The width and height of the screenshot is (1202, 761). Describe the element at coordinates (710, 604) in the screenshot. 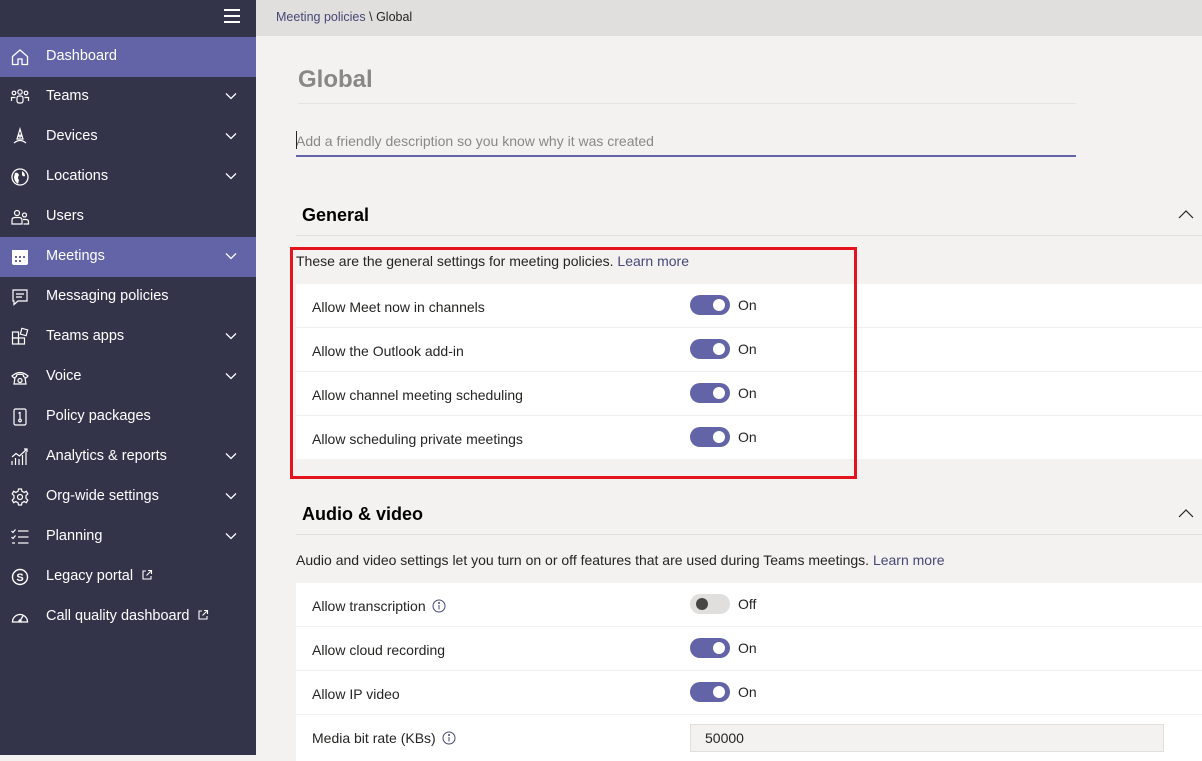

I see `transcription-toggle` at that location.